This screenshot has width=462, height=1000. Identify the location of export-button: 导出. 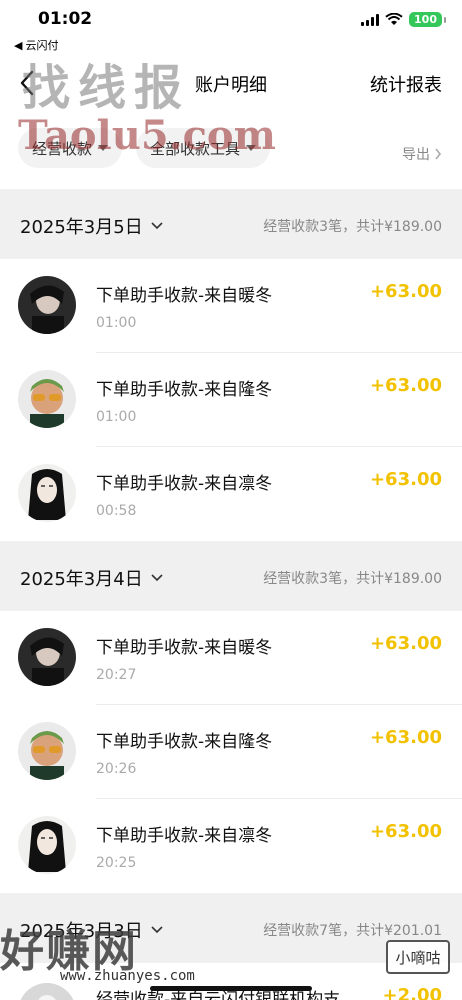
(422, 154).